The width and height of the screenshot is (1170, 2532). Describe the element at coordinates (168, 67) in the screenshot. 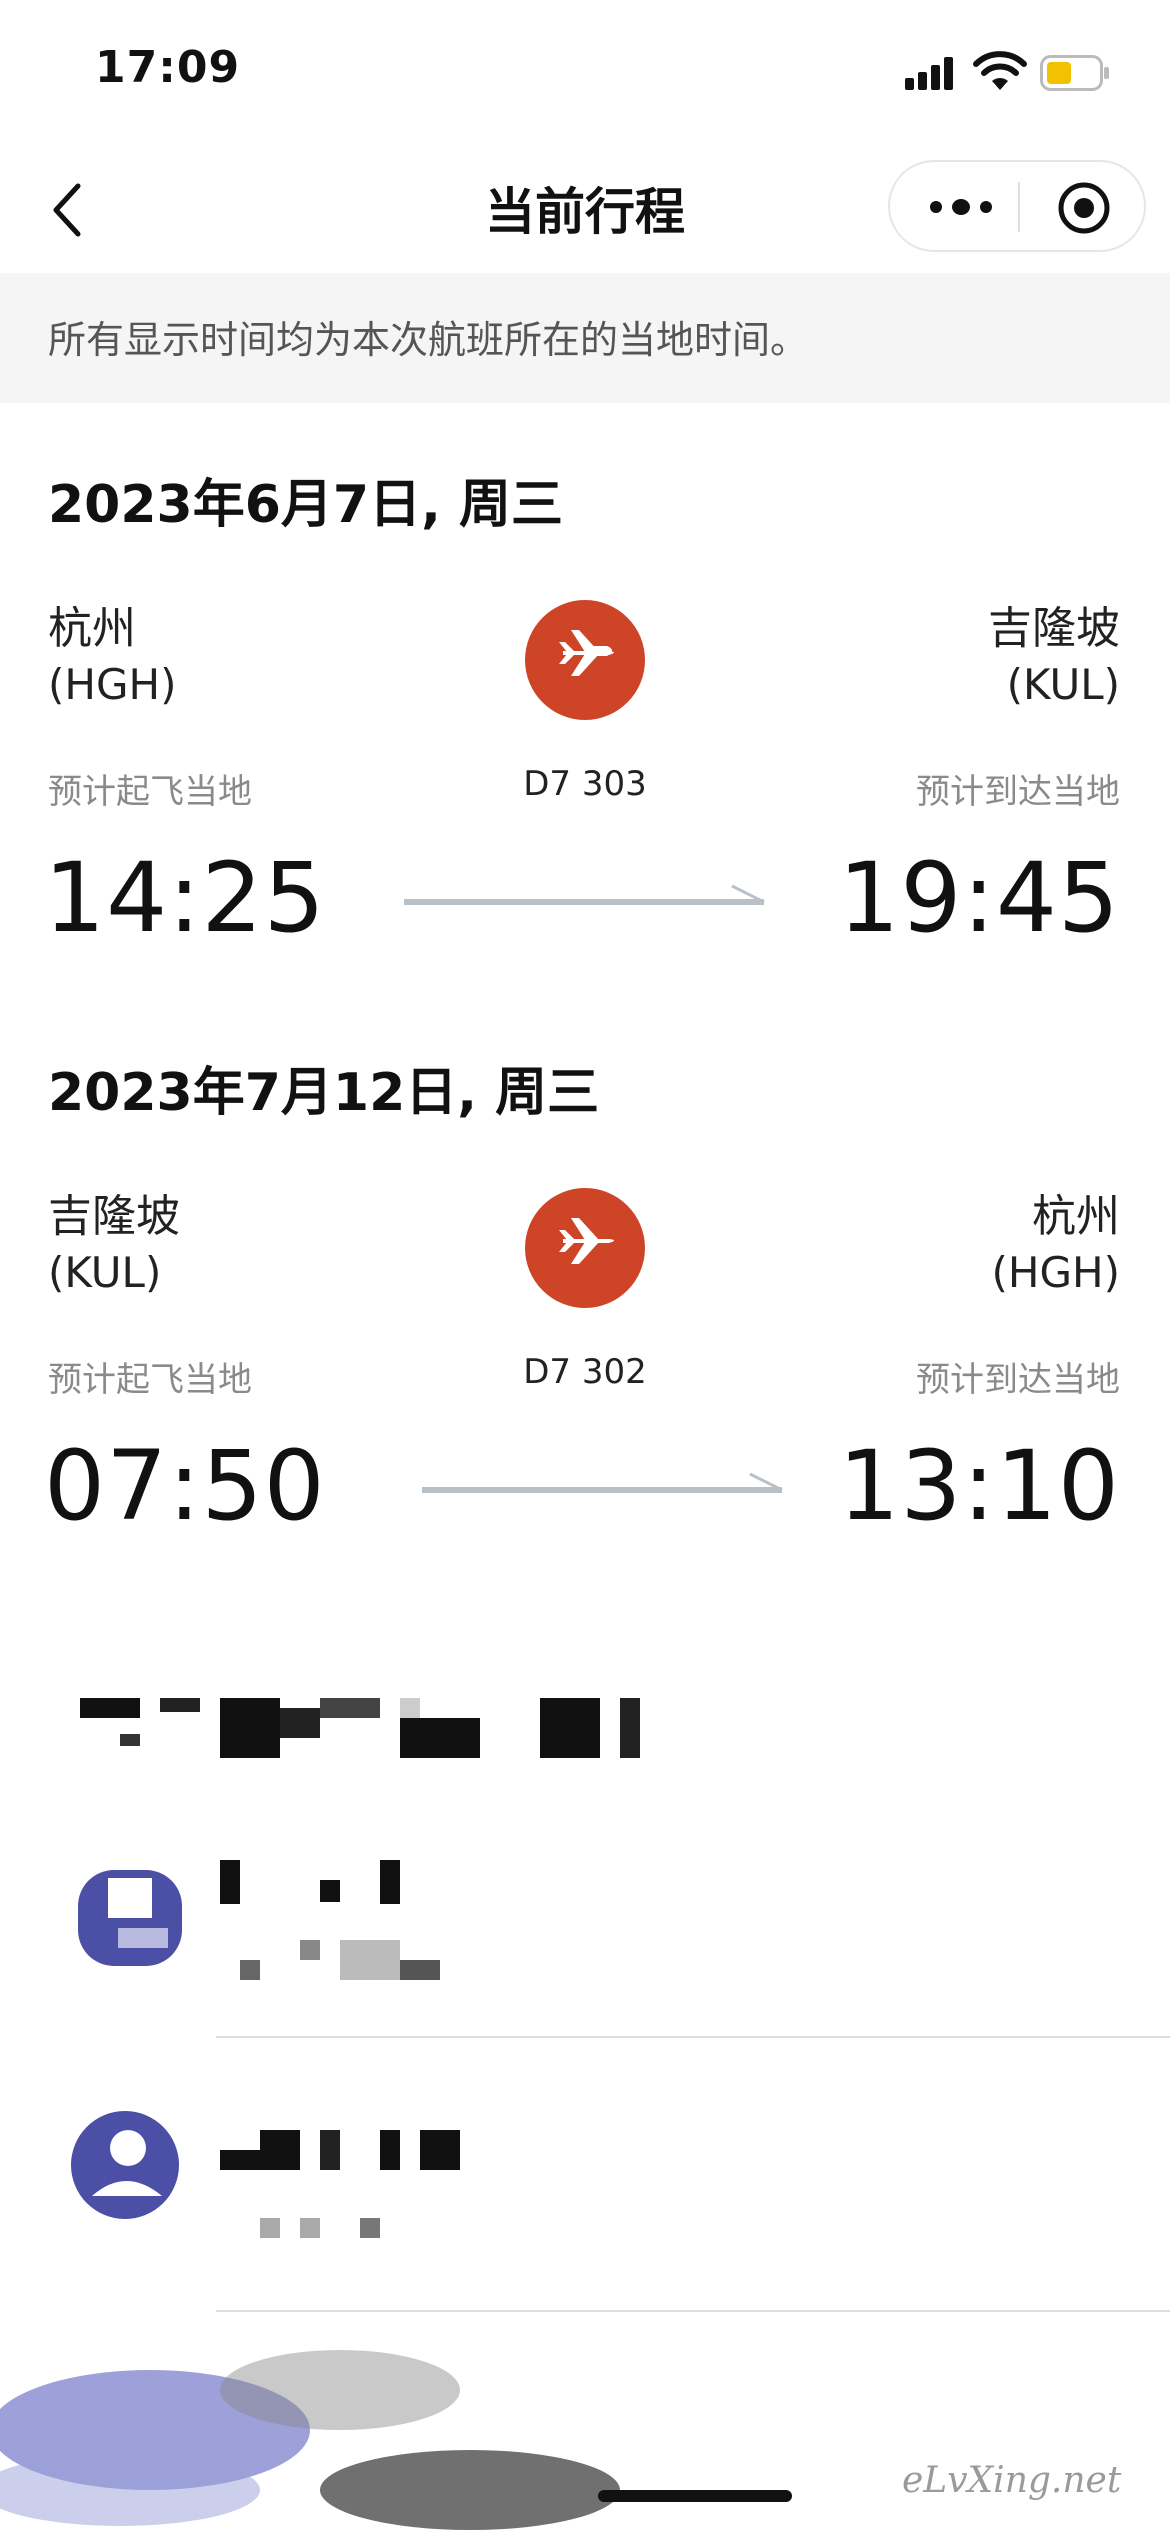

I see `status-time: 17:09` at that location.